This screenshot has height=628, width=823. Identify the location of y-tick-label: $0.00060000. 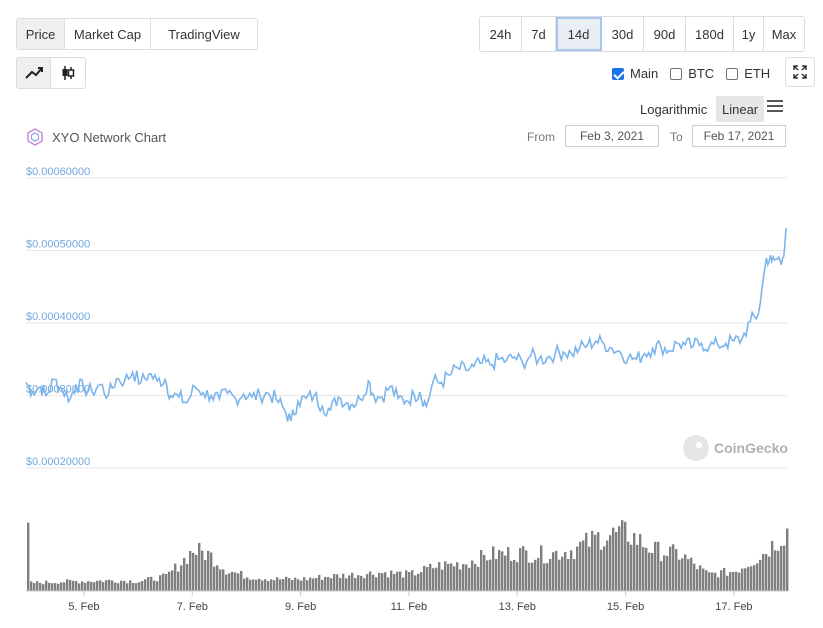
(58, 172).